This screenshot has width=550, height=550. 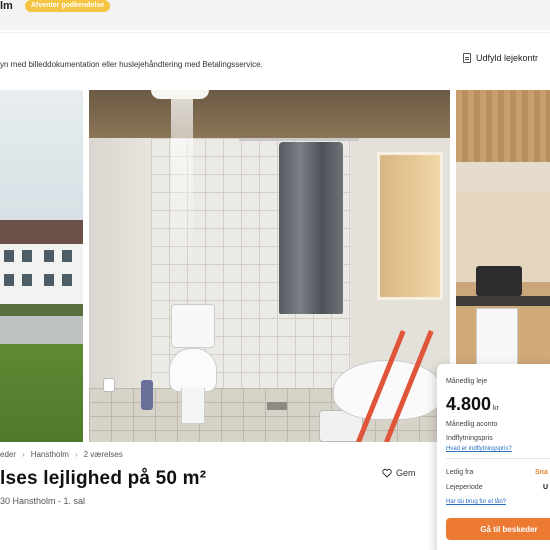 What do you see at coordinates (467, 58) in the screenshot?
I see `document-icon` at bounding box center [467, 58].